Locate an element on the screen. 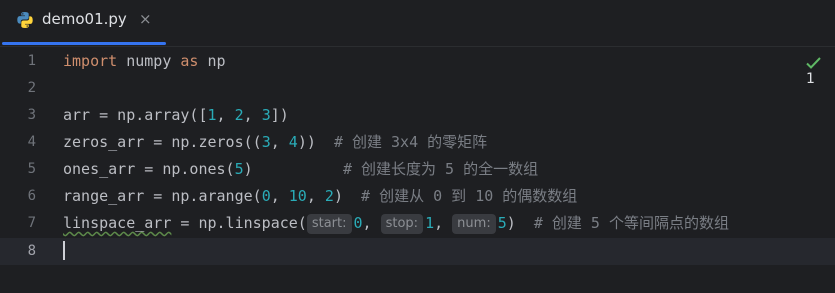 The image size is (835, 293). code-text: ]) is located at coordinates (279, 115).